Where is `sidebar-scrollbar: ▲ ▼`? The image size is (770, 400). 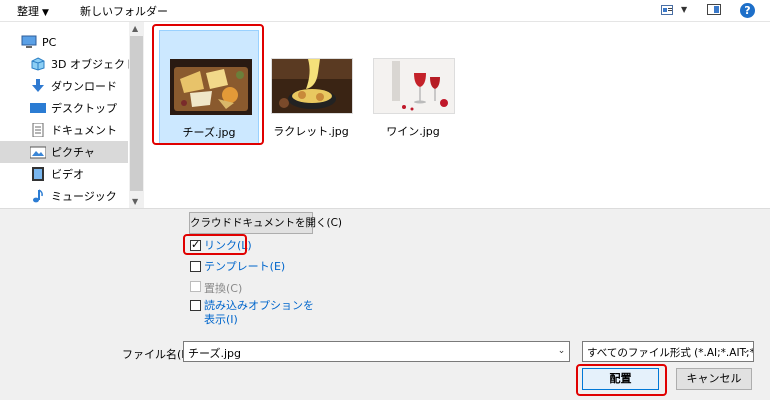 sidebar-scrollbar: ▲ ▼ is located at coordinates (136, 115).